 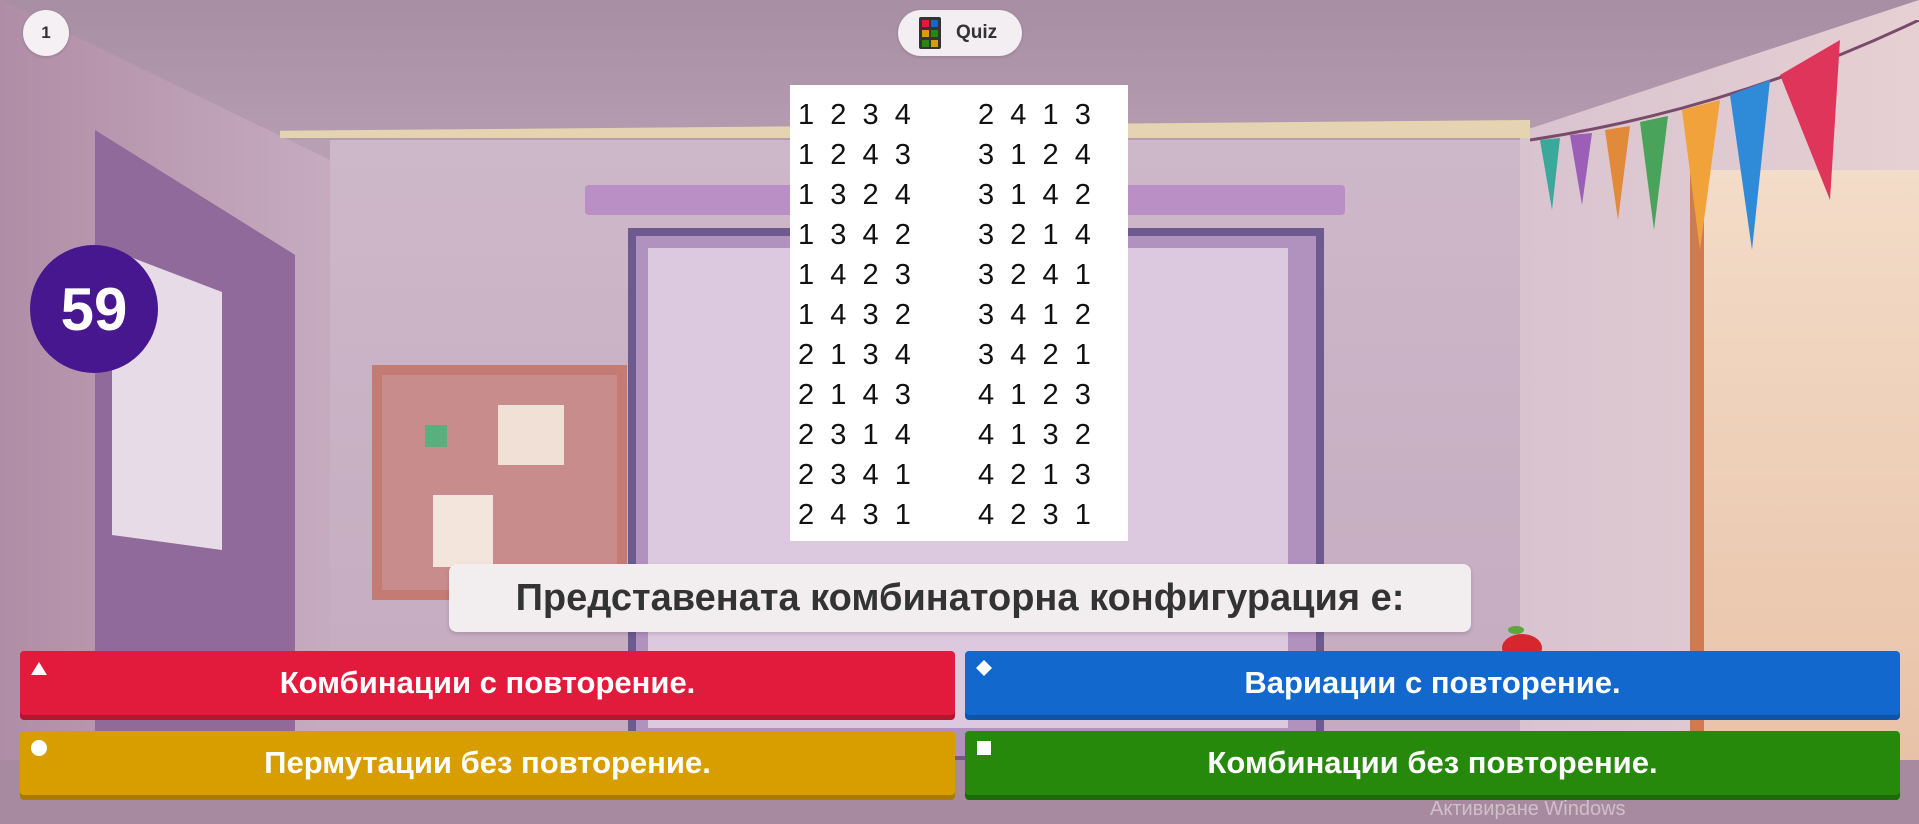 What do you see at coordinates (1034, 155) in the screenshot?
I see `permutation-row: 3 1 2 4` at bounding box center [1034, 155].